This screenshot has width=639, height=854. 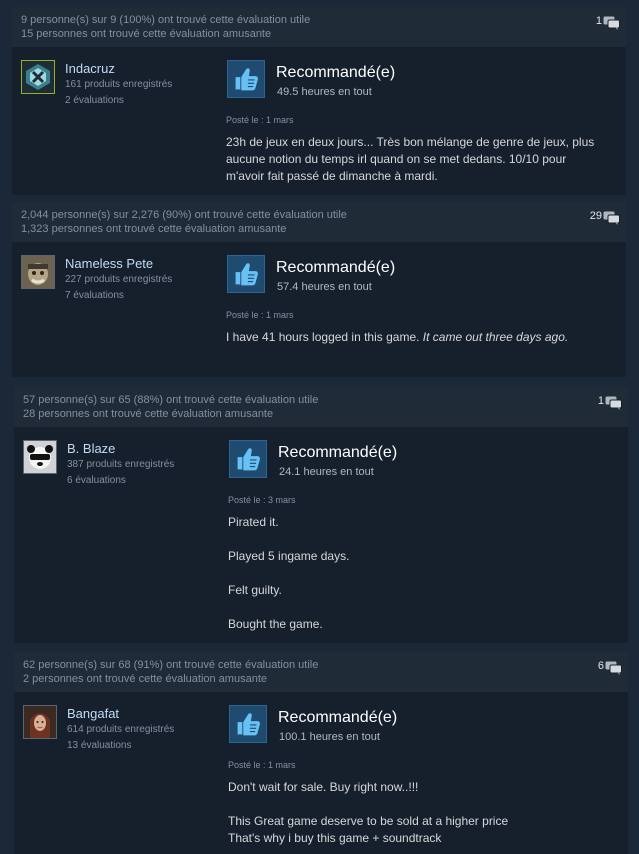 What do you see at coordinates (120, 729) in the screenshot?
I see `products-count: 614 produits enregistrés` at bounding box center [120, 729].